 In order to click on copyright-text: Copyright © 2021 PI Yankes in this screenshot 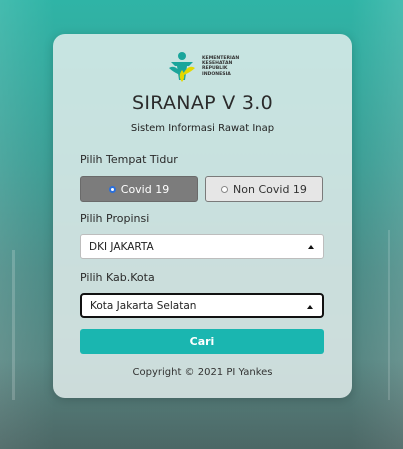, I will do `click(202, 372)`.